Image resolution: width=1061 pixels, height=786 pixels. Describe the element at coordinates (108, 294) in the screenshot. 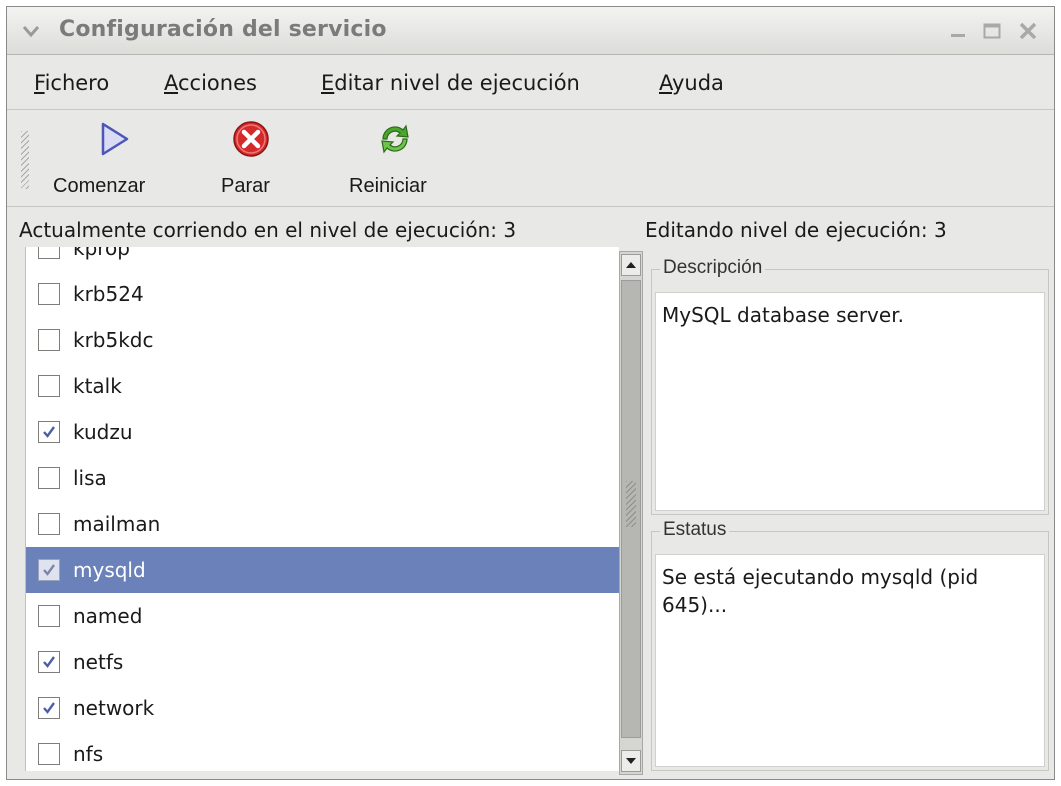

I see `service-name: krb524` at that location.